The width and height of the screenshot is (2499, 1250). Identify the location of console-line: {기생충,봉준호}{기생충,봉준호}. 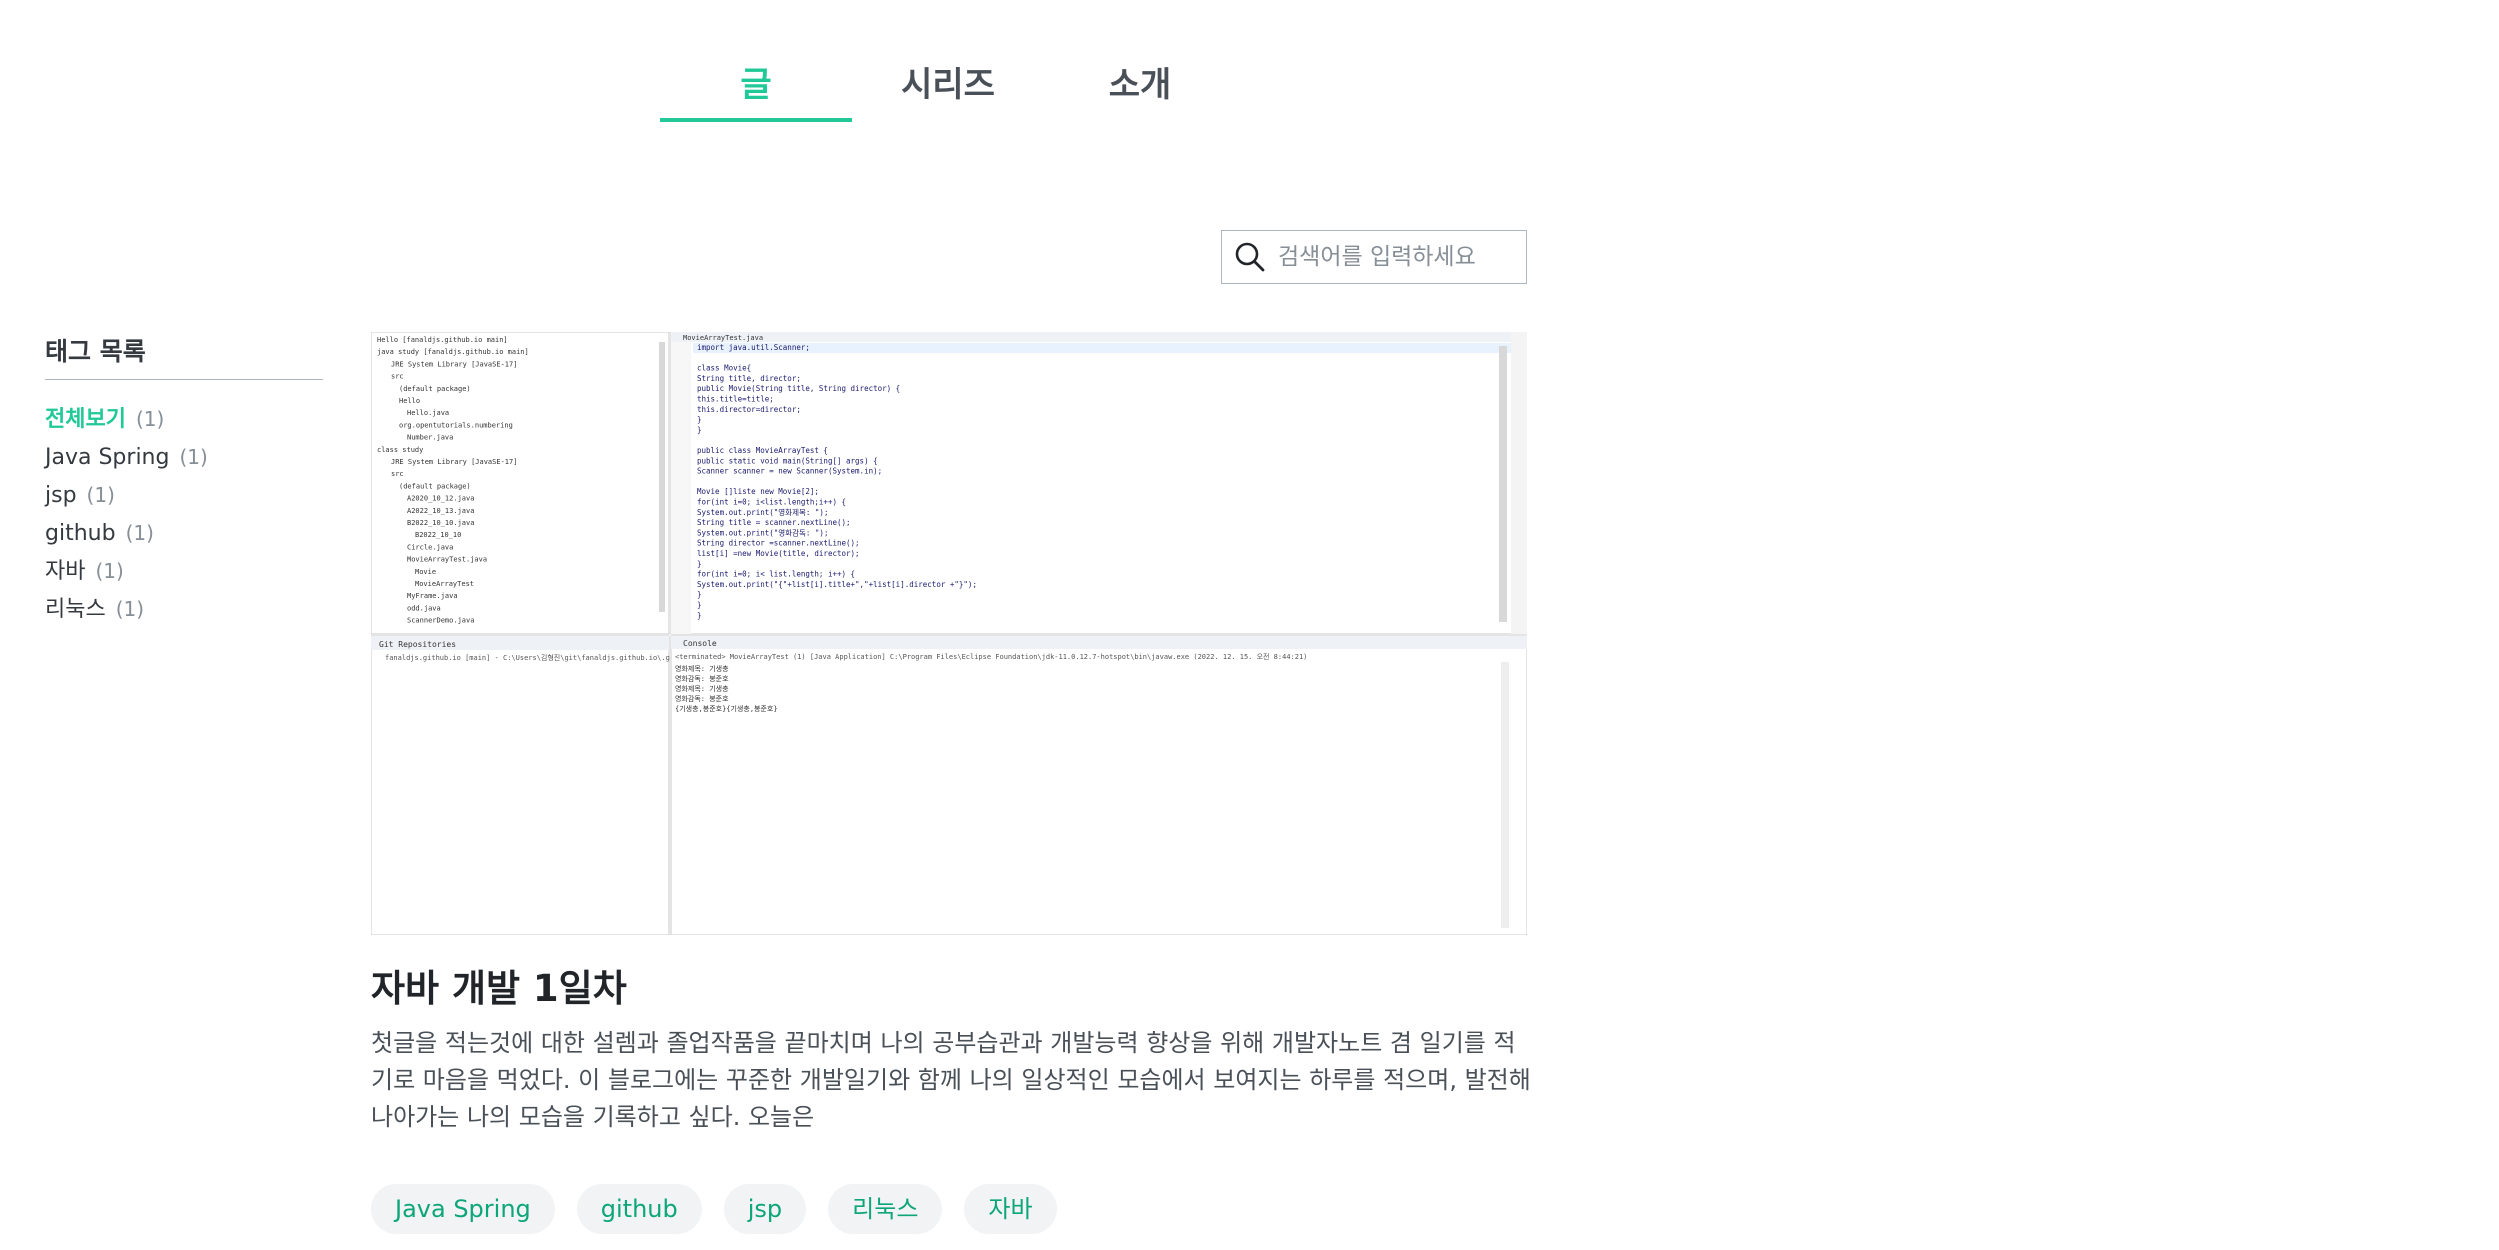
(726, 708).